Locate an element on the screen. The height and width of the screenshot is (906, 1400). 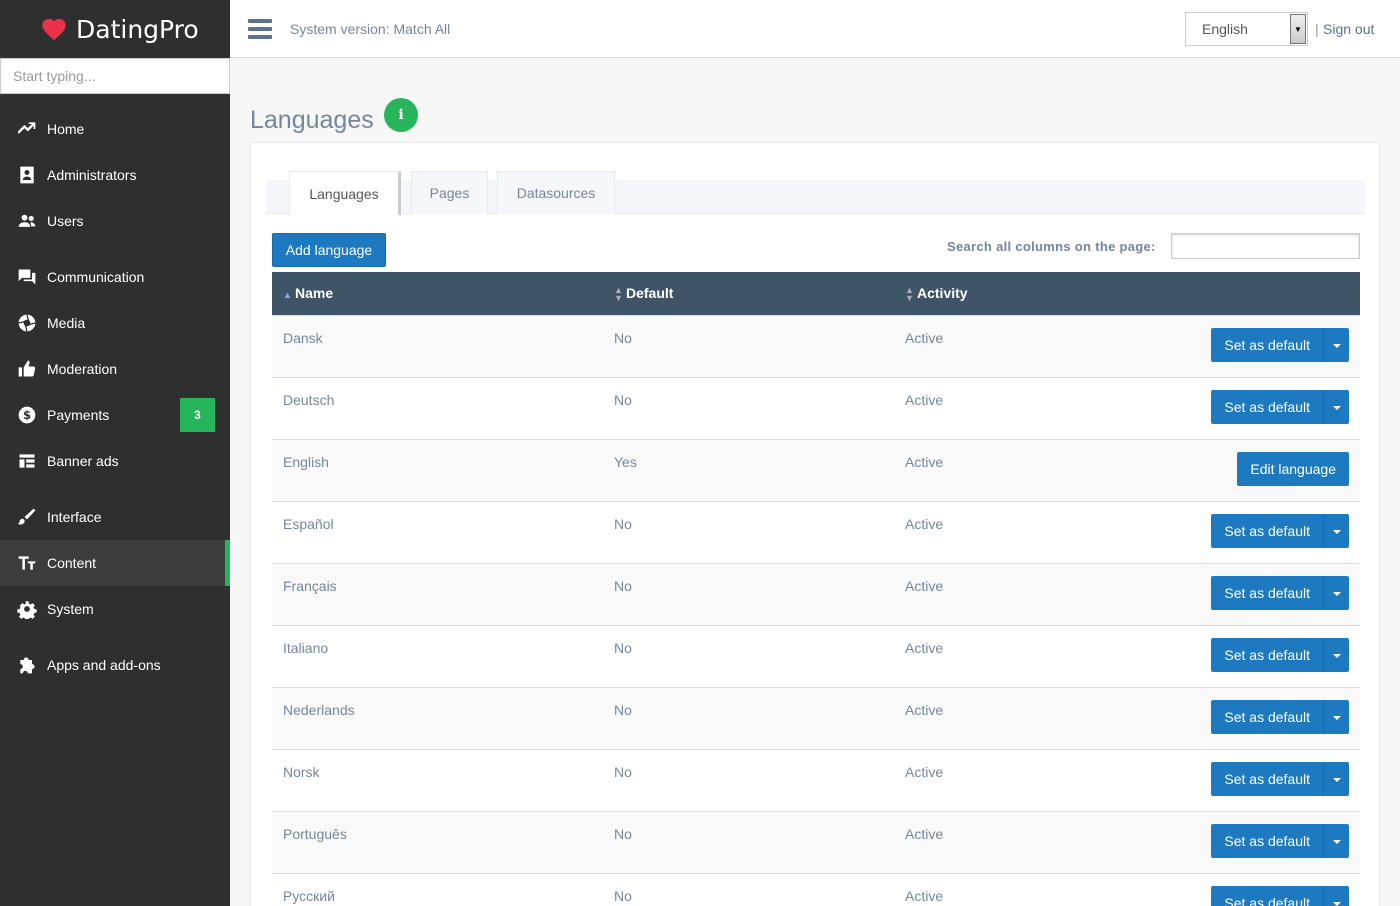
hamburger-menu-icon is located at coordinates (260, 28).